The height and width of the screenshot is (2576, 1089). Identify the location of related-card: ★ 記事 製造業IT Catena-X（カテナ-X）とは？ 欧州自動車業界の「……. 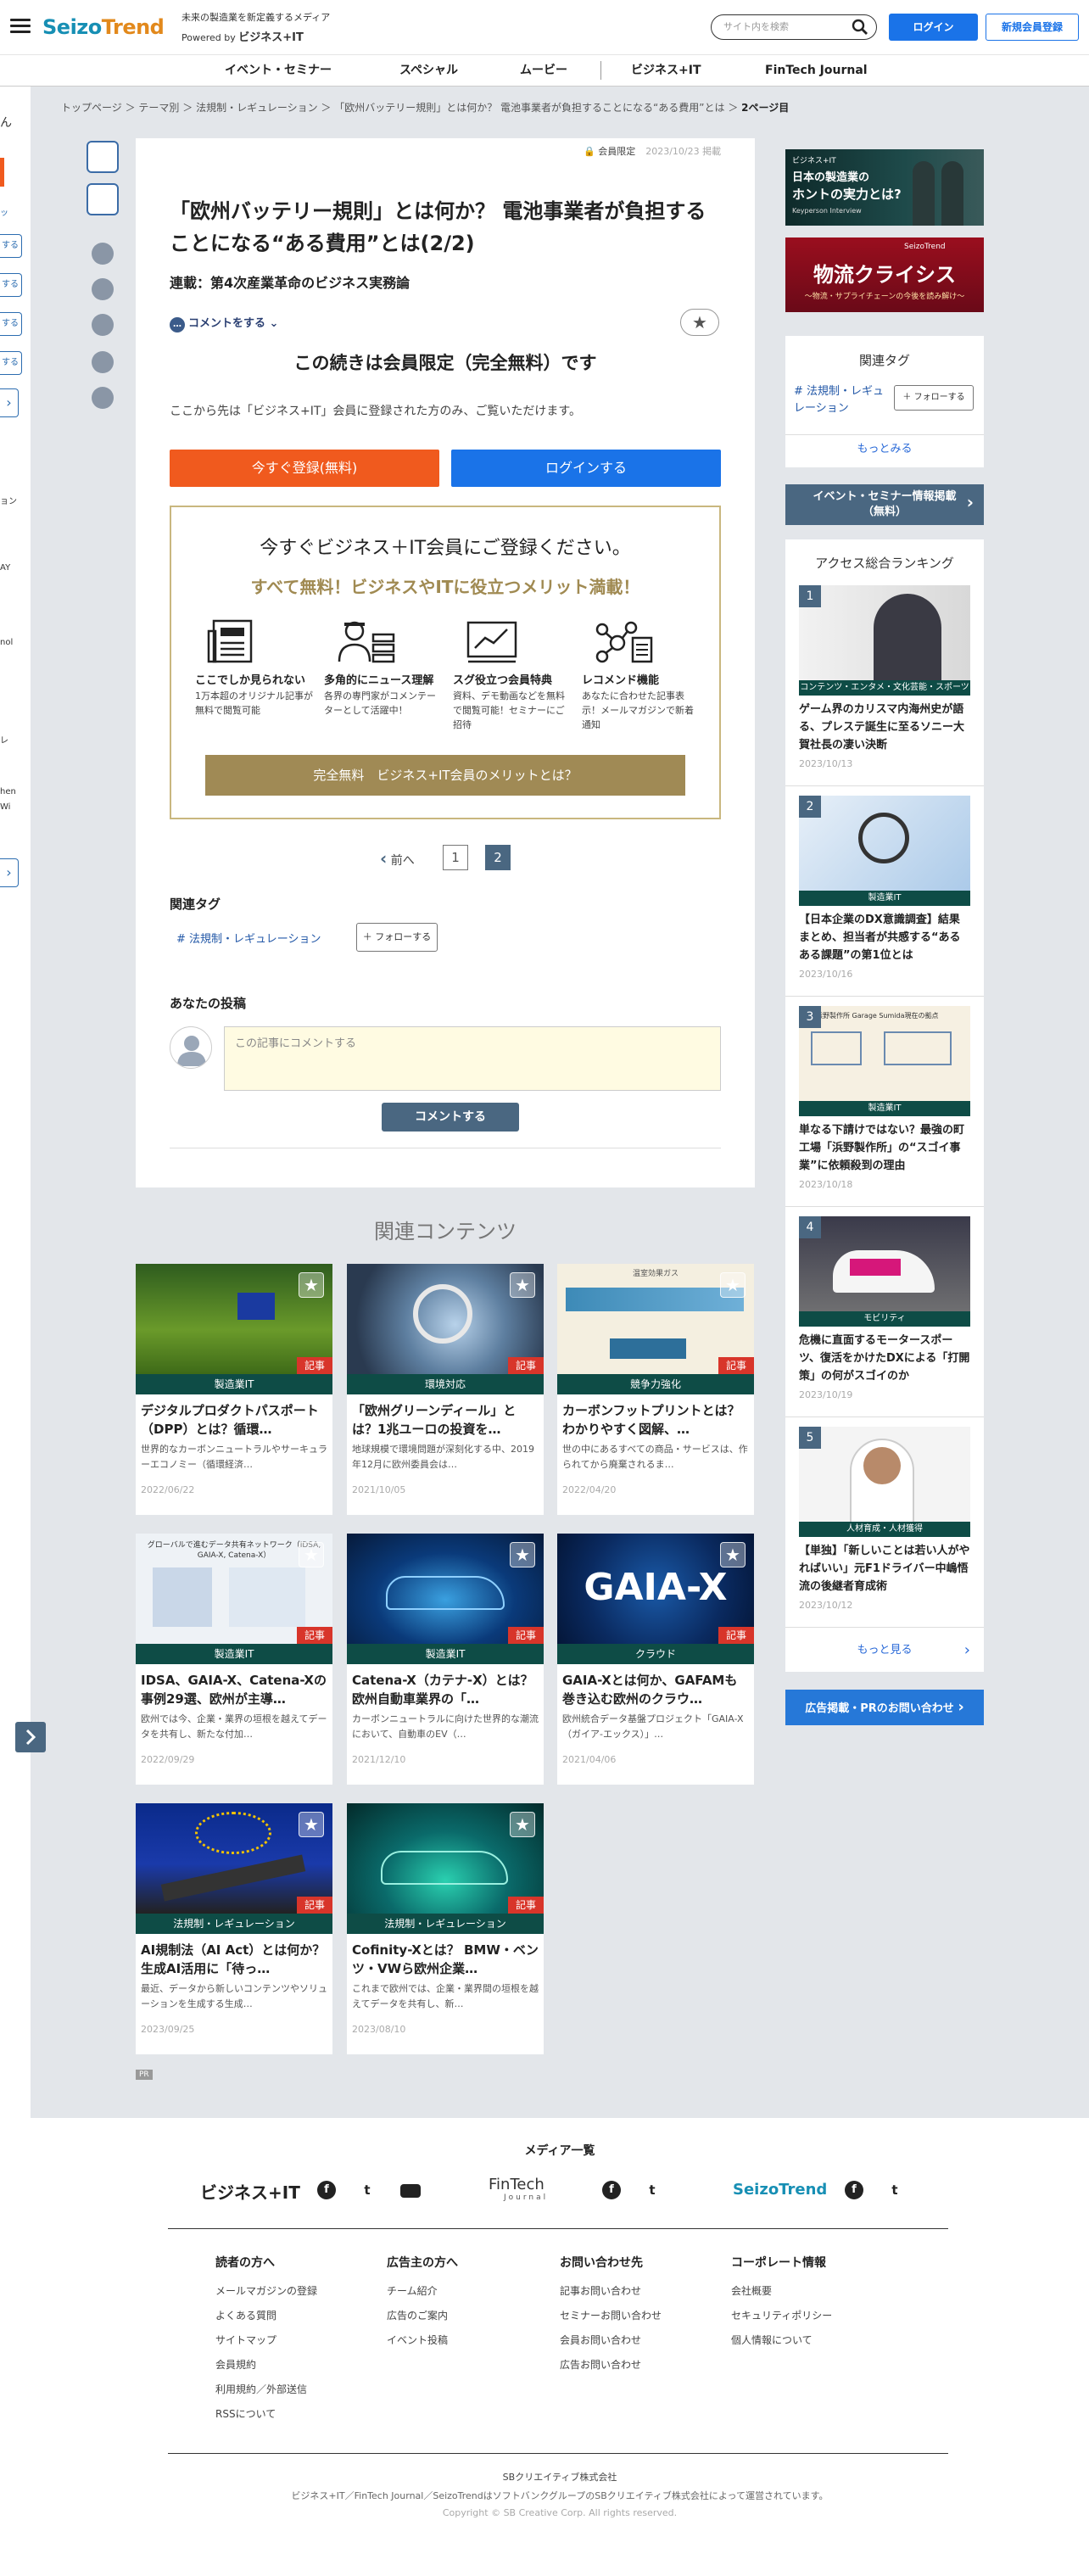
(445, 1659).